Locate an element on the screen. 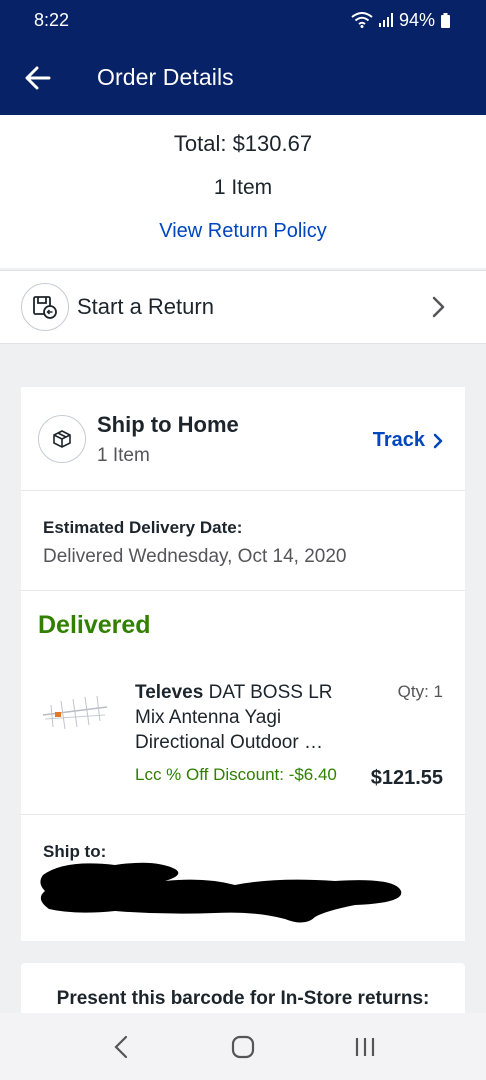  product-brand: Televes is located at coordinates (169, 692).